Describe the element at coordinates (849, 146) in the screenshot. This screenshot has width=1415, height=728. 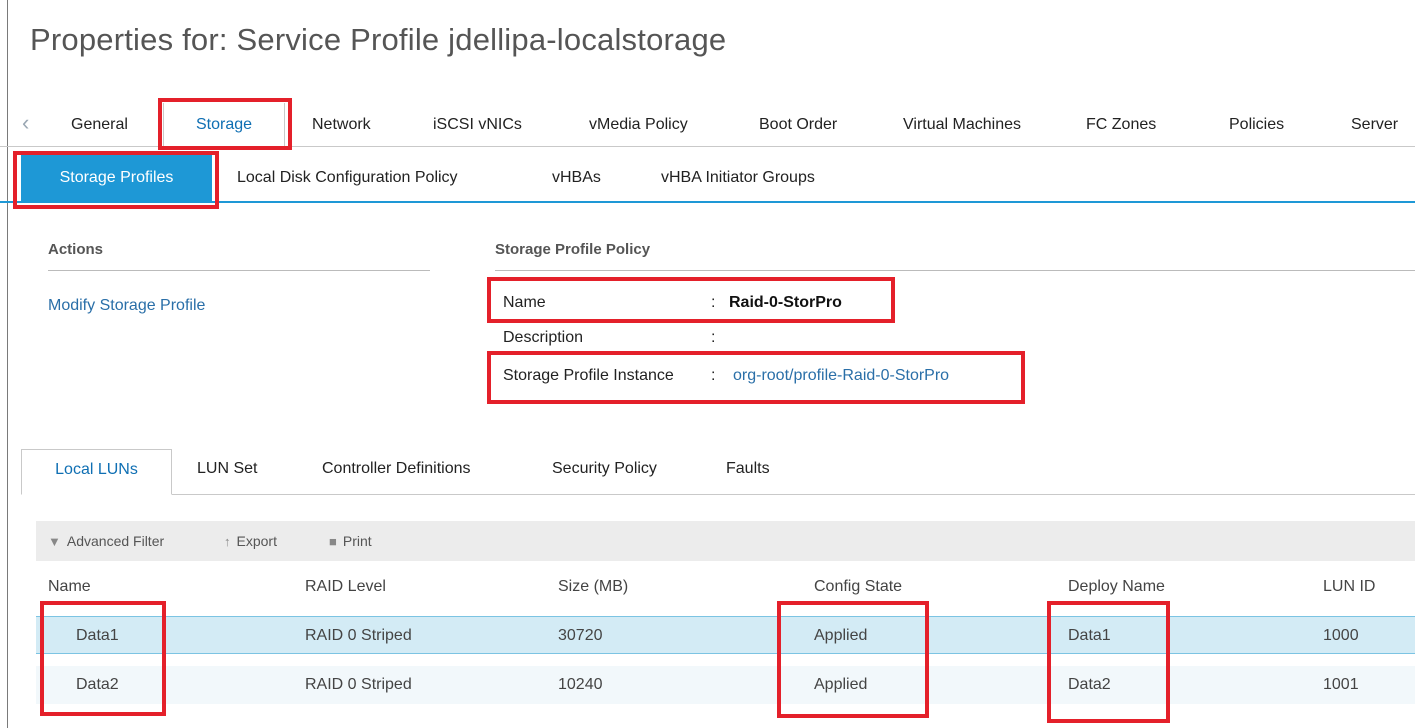
I see `top-tab-divider` at that location.